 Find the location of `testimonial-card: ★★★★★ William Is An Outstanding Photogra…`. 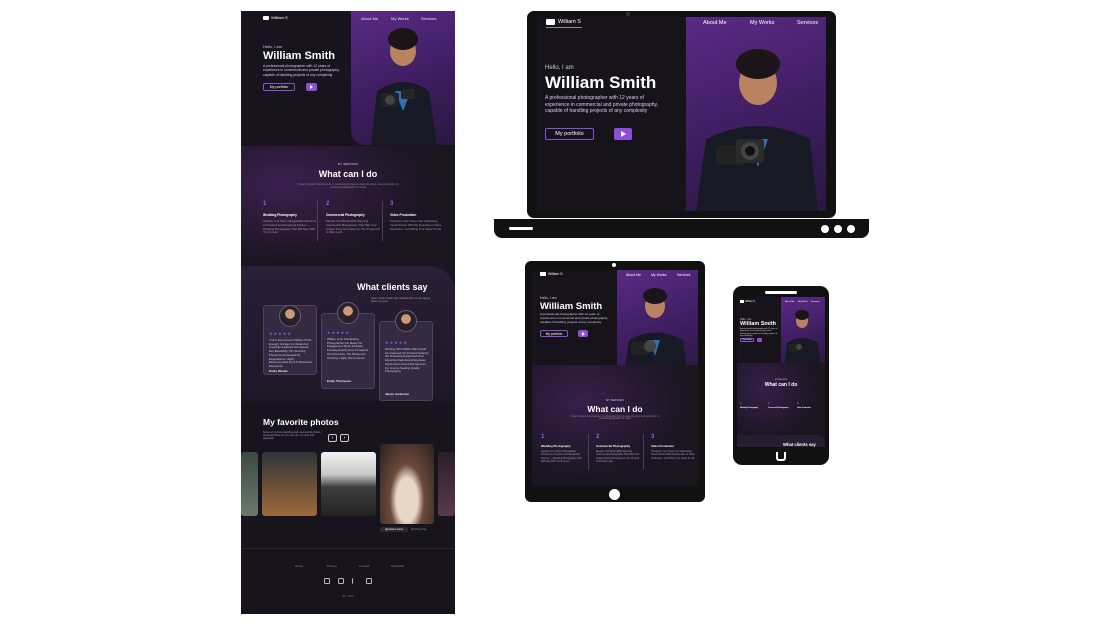

testimonial-card: ★★★★★ William Is An Outstanding Photogra… is located at coordinates (348, 345).